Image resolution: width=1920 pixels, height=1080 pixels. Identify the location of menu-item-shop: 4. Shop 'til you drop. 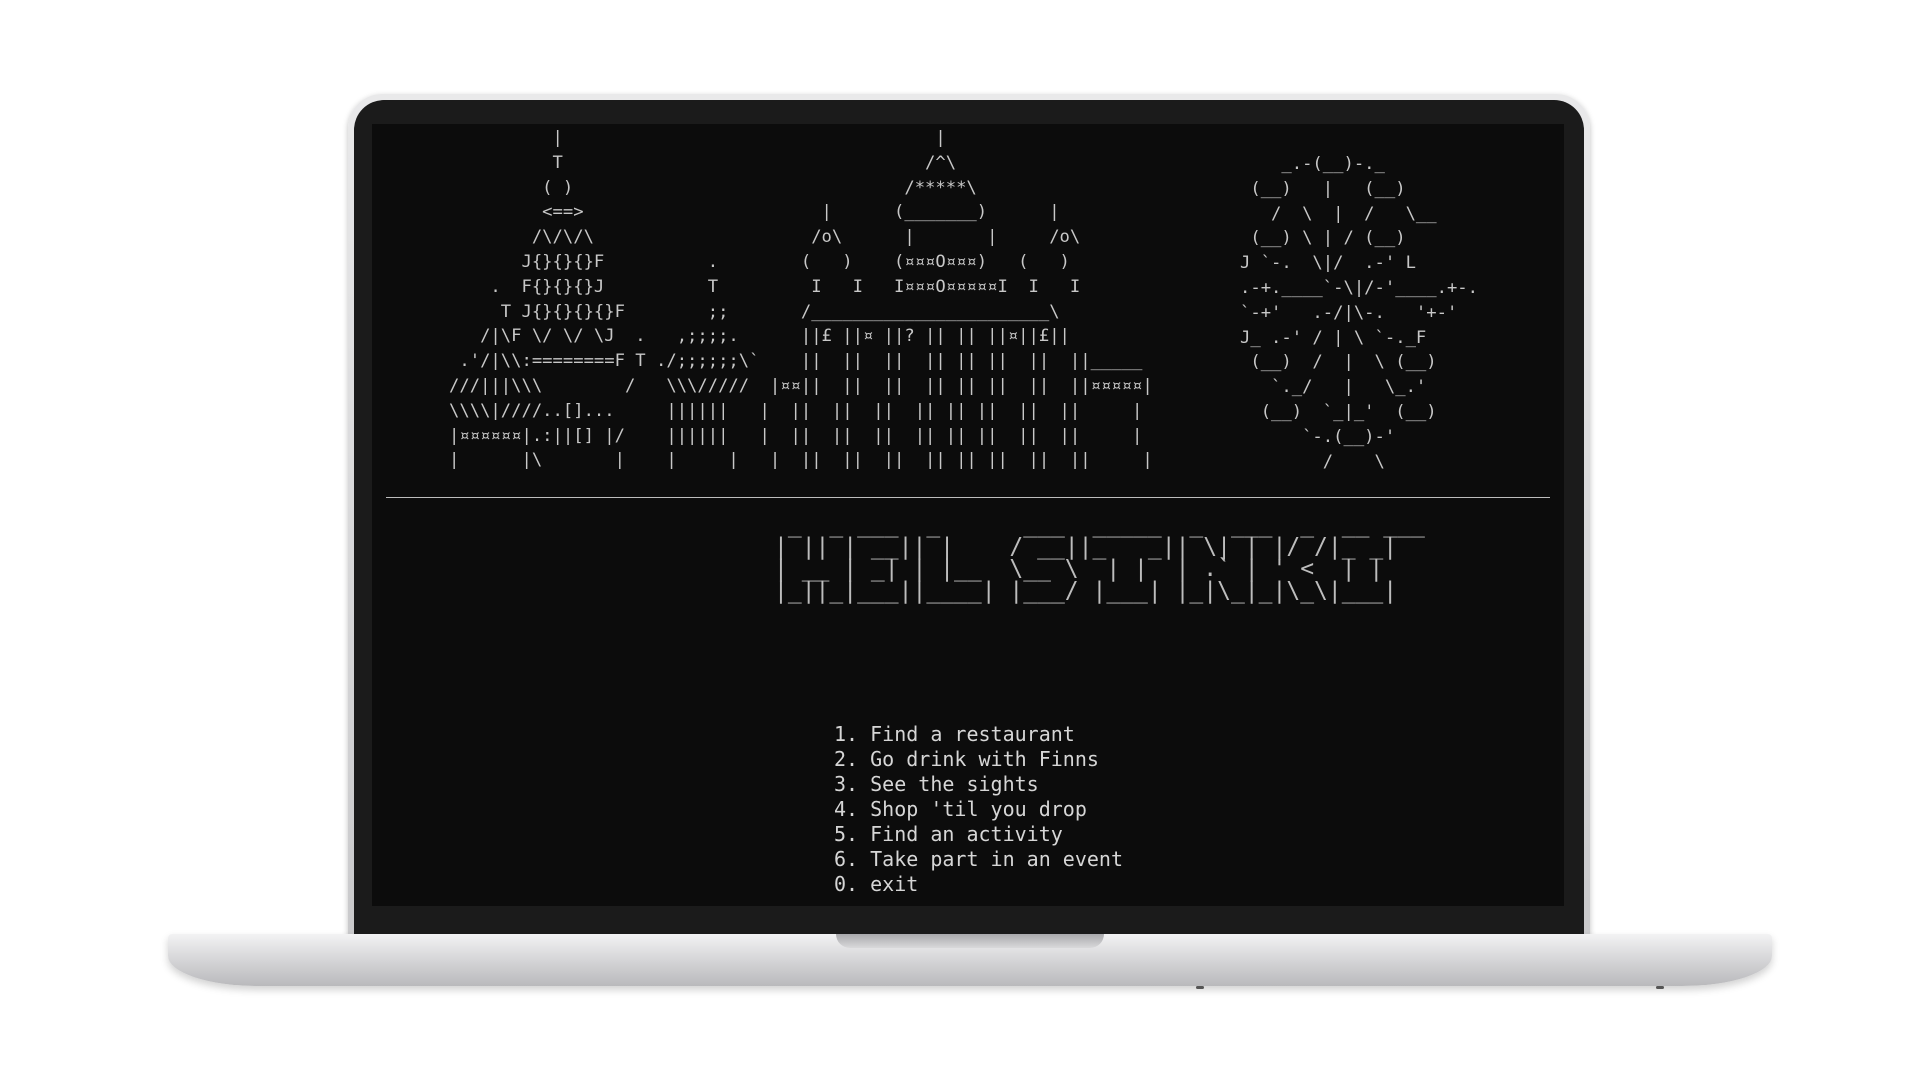
(978, 809).